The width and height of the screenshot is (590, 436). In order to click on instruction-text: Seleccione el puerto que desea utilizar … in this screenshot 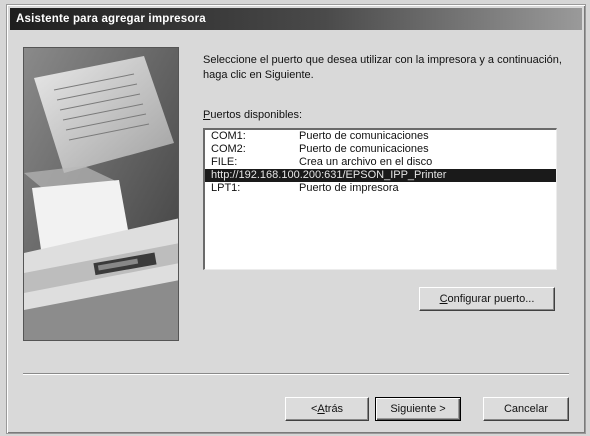, I will do `click(382, 67)`.